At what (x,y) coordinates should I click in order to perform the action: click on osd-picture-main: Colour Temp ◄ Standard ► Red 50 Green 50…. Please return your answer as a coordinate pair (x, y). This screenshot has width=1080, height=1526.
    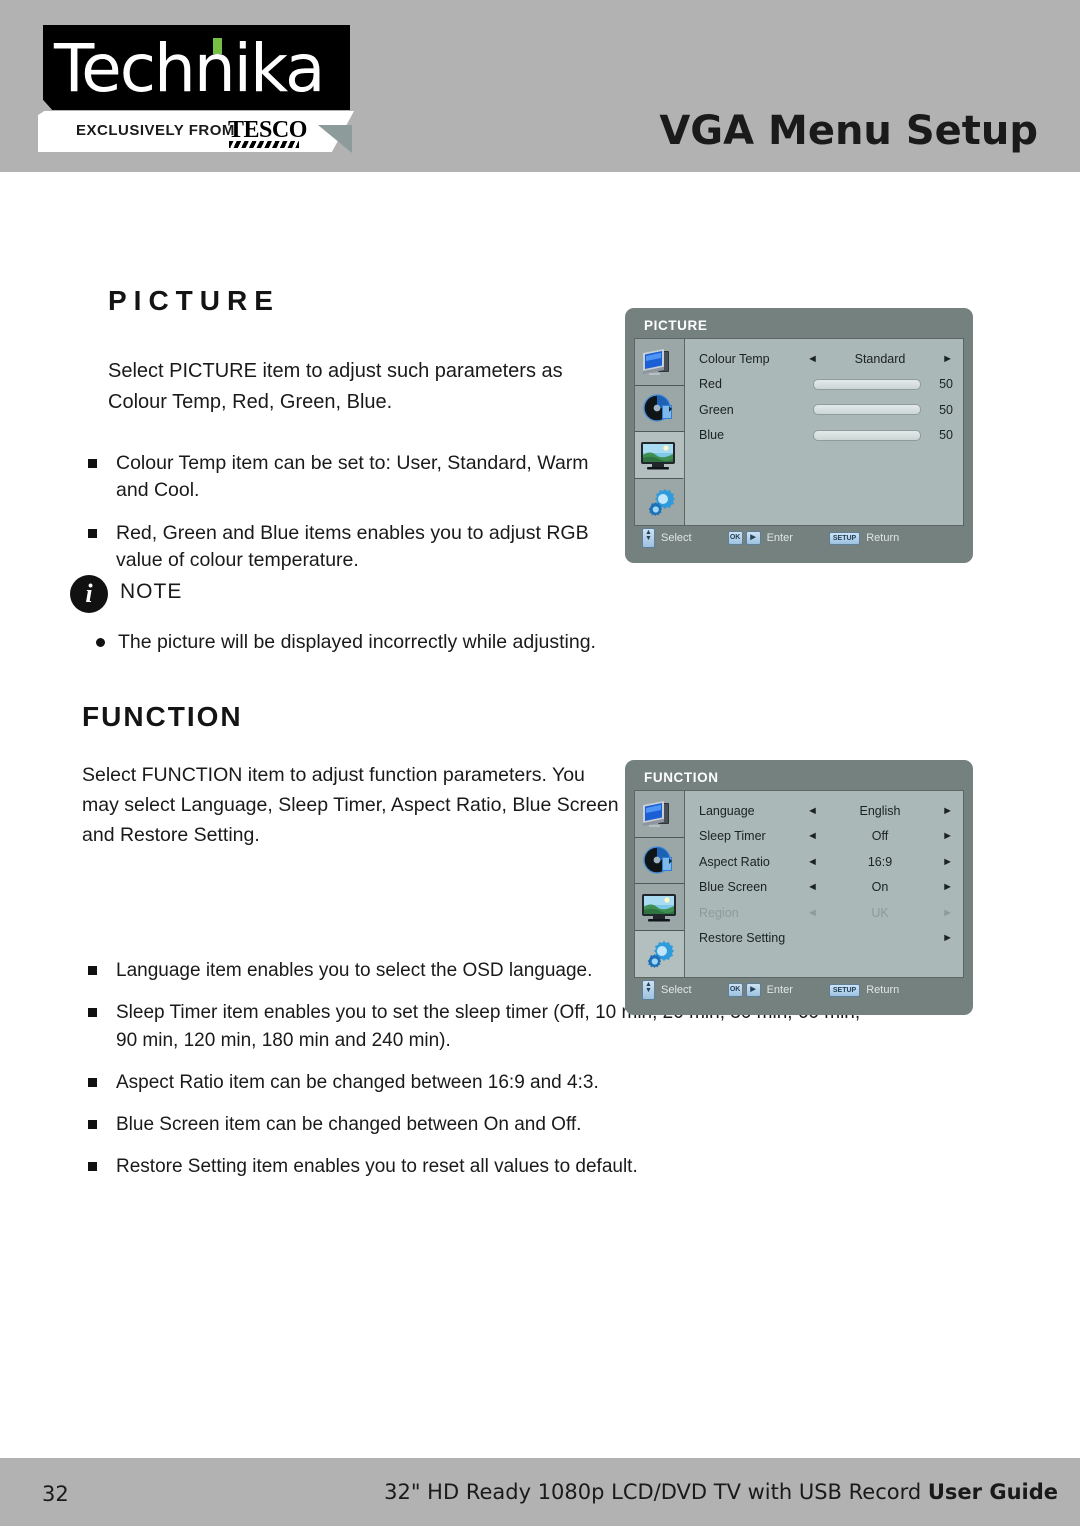
    Looking at the image, I should click on (824, 432).